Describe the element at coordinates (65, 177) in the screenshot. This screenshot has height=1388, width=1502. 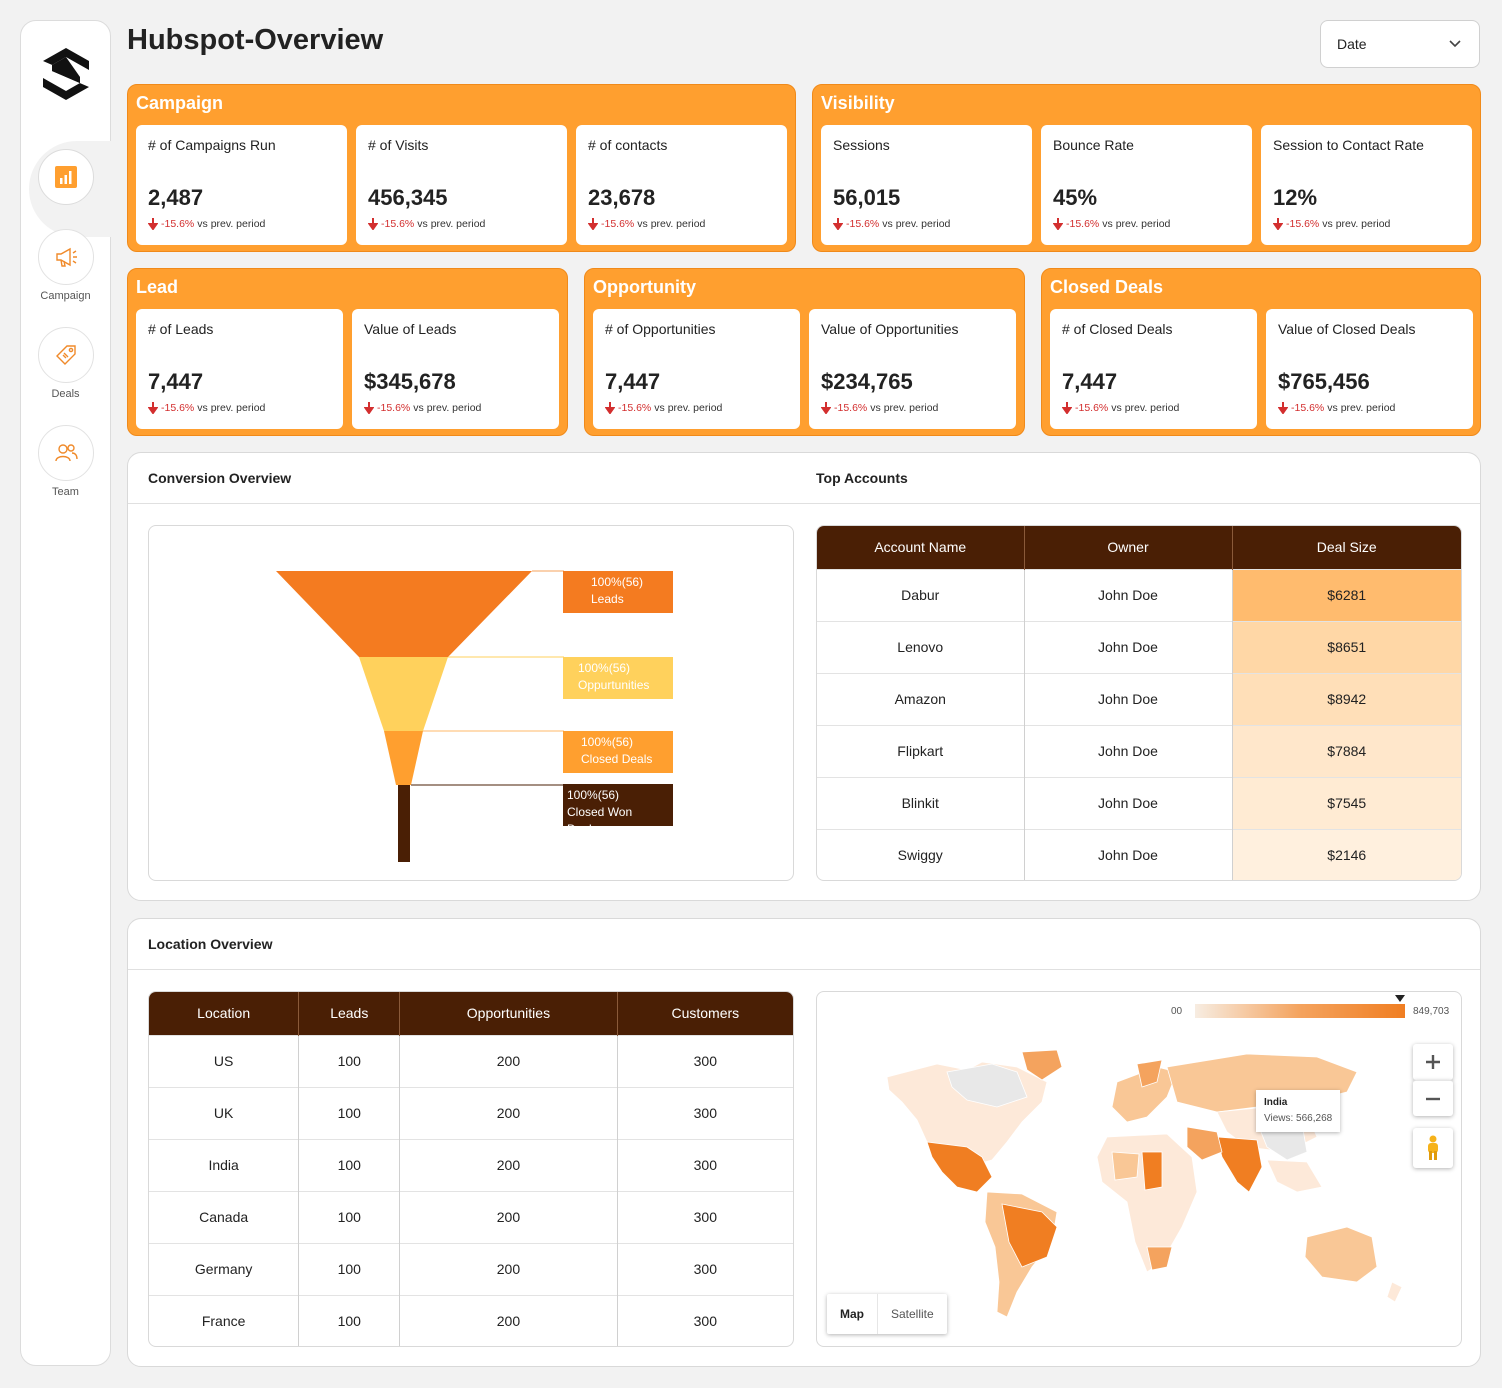
I see `sidebar-item-dashboard` at that location.